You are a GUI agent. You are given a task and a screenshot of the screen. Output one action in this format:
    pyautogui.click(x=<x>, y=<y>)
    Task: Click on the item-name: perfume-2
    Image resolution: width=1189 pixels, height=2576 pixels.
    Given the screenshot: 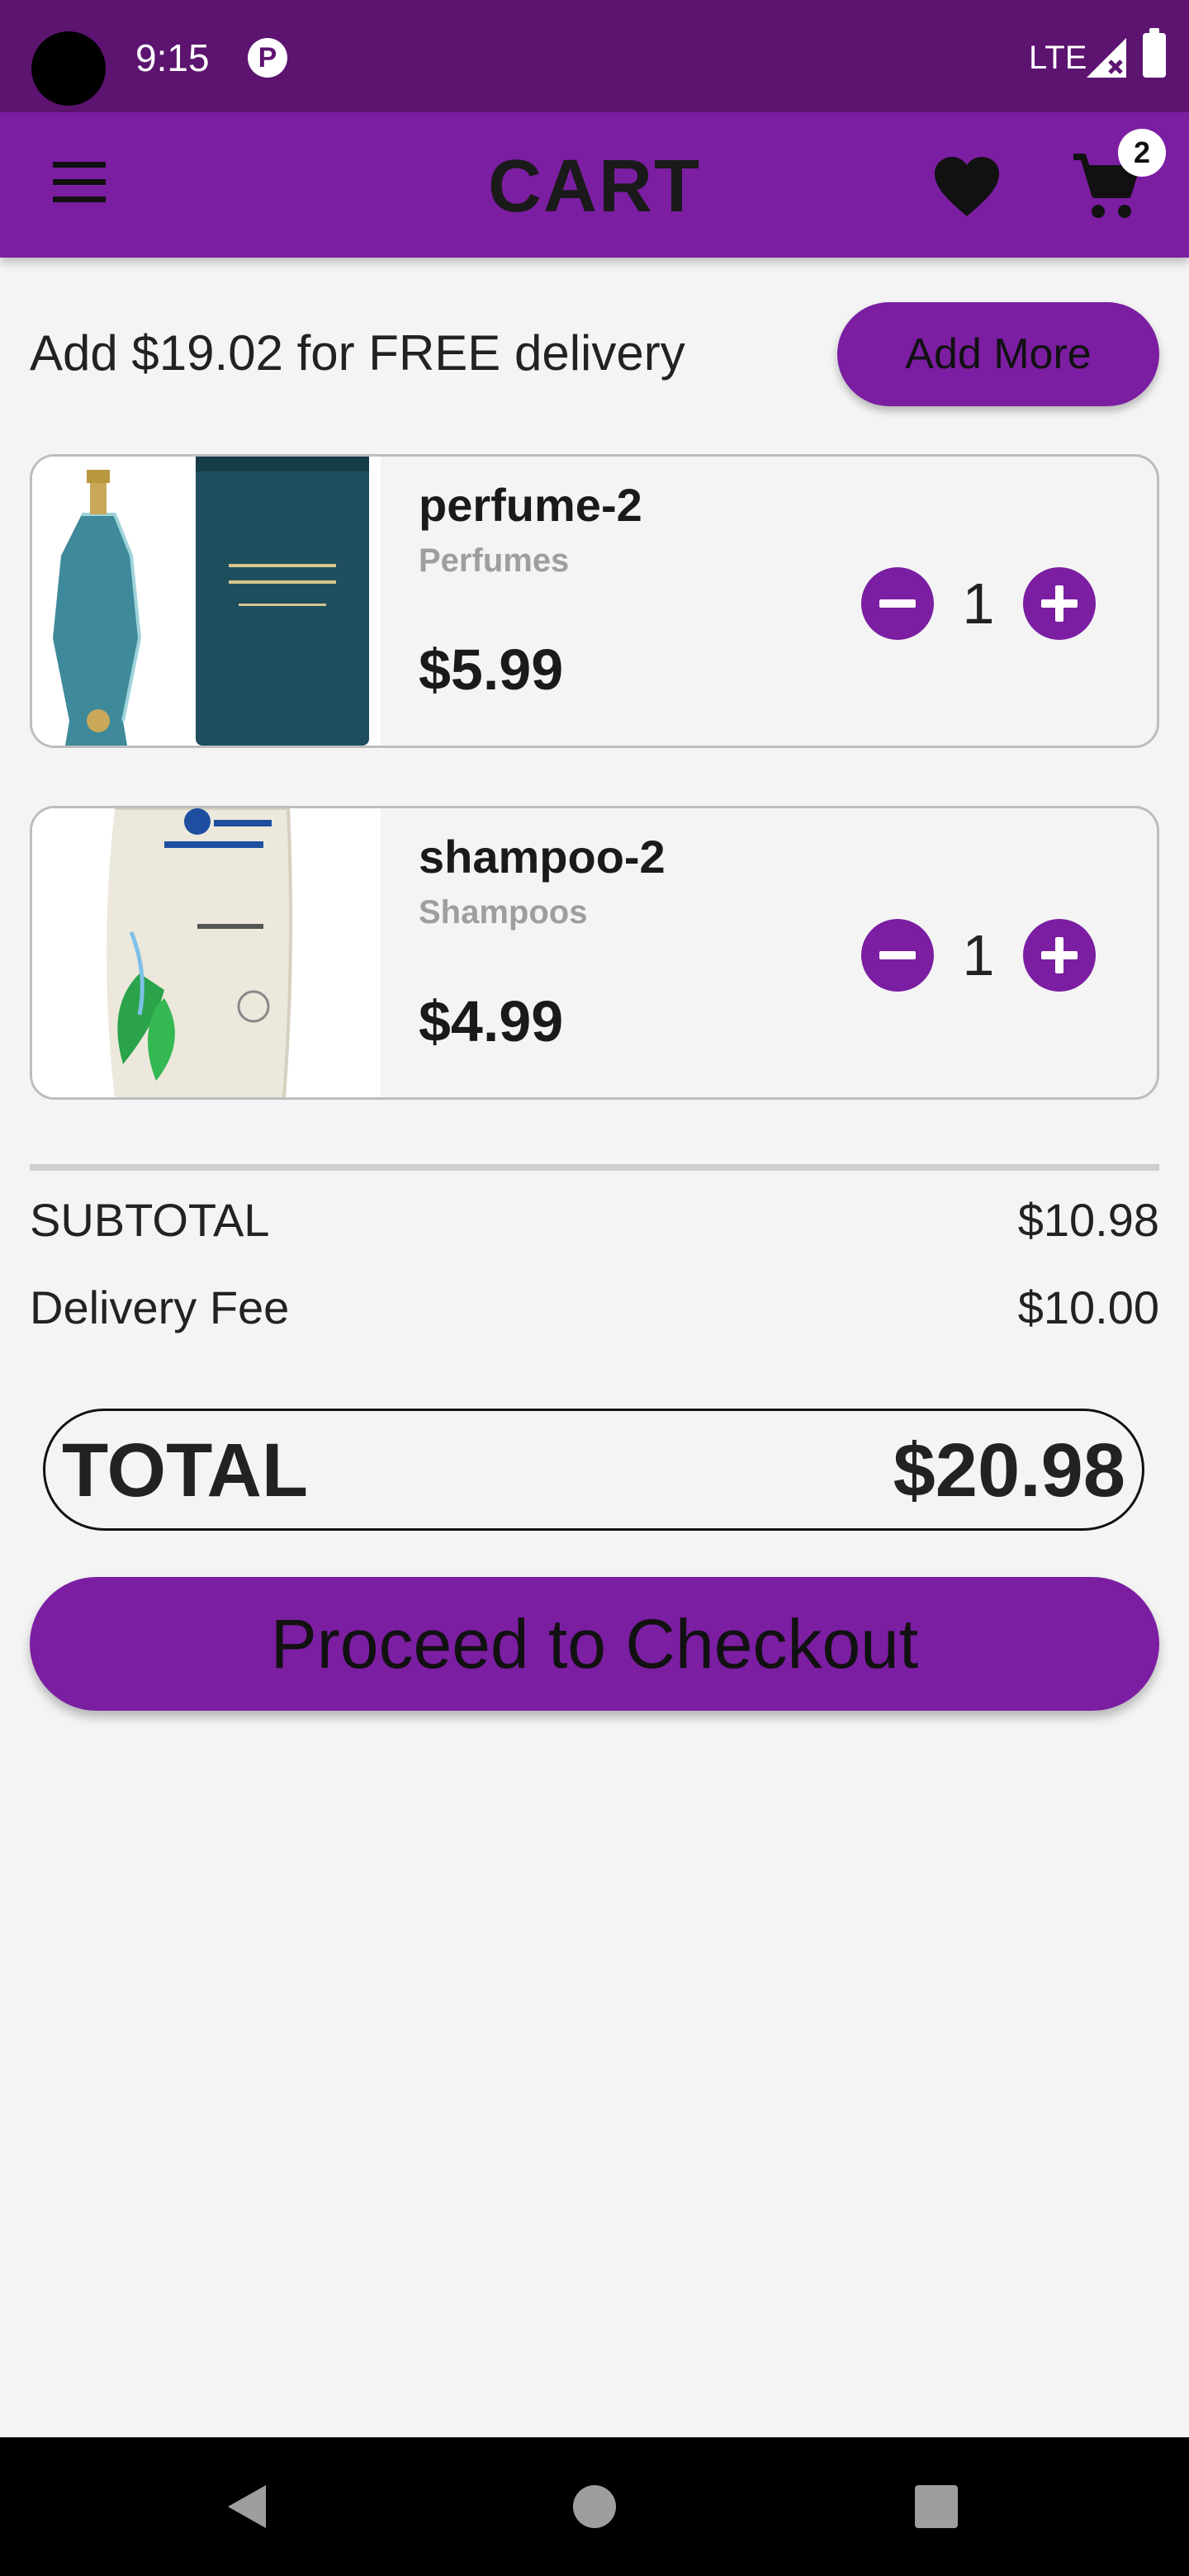 What is the action you would take?
    pyautogui.click(x=530, y=505)
    